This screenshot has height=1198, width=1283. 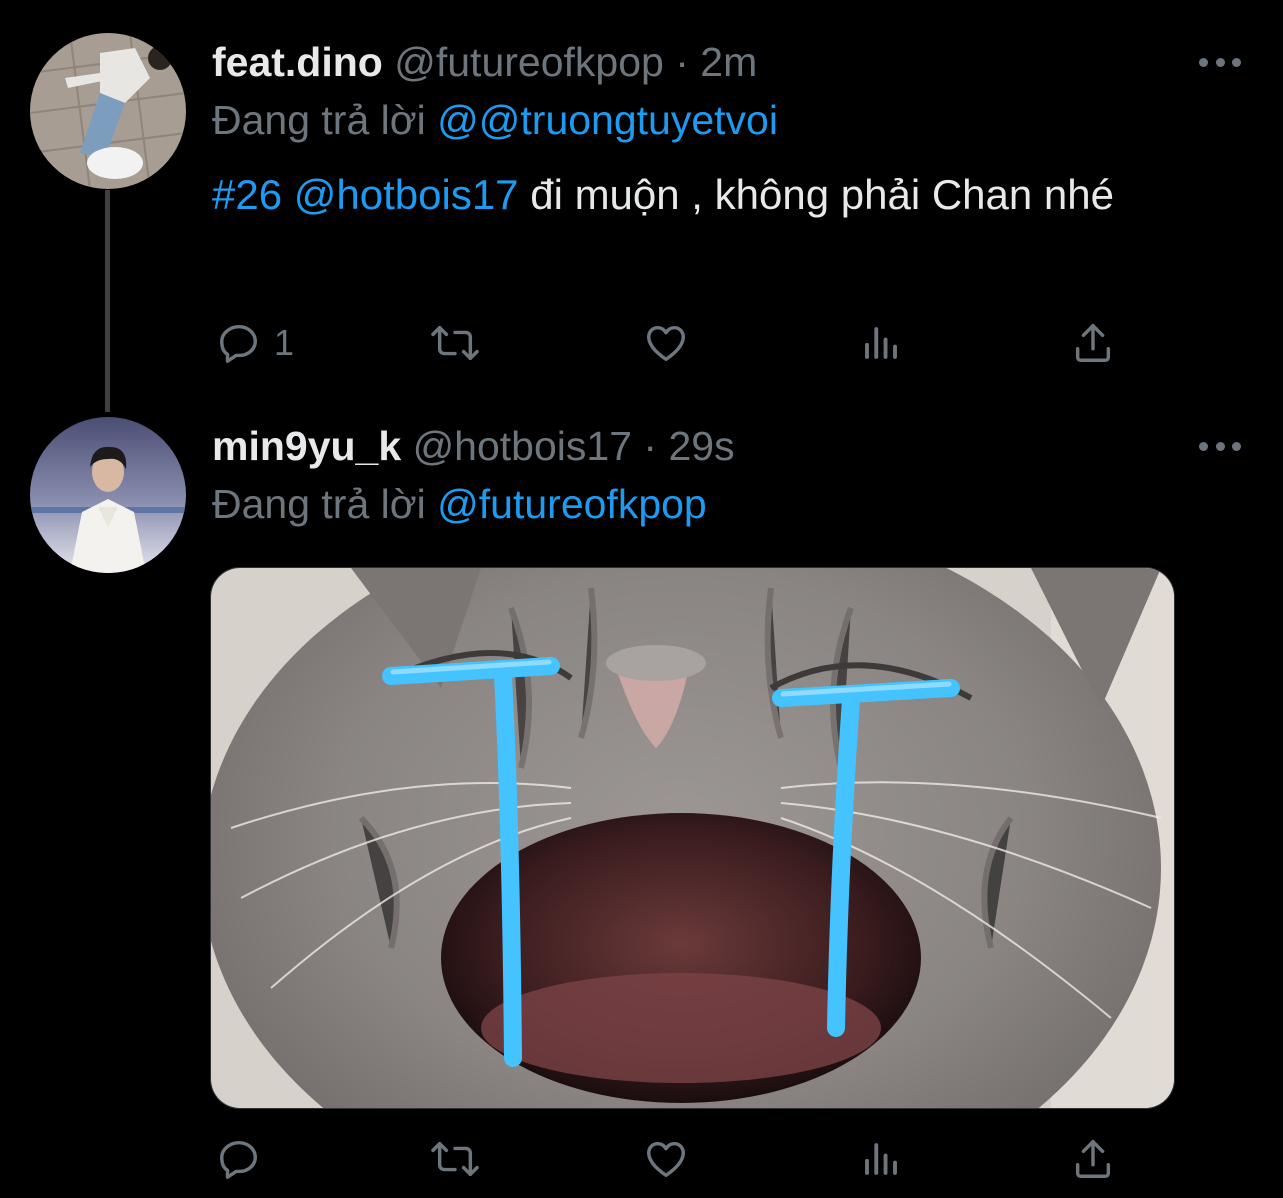 What do you see at coordinates (701, 446) in the screenshot?
I see `timestamp: 29s` at bounding box center [701, 446].